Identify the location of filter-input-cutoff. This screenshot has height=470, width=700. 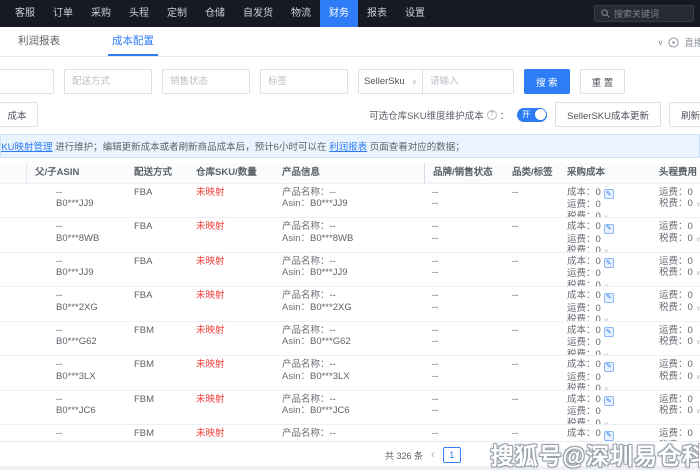
(27, 81).